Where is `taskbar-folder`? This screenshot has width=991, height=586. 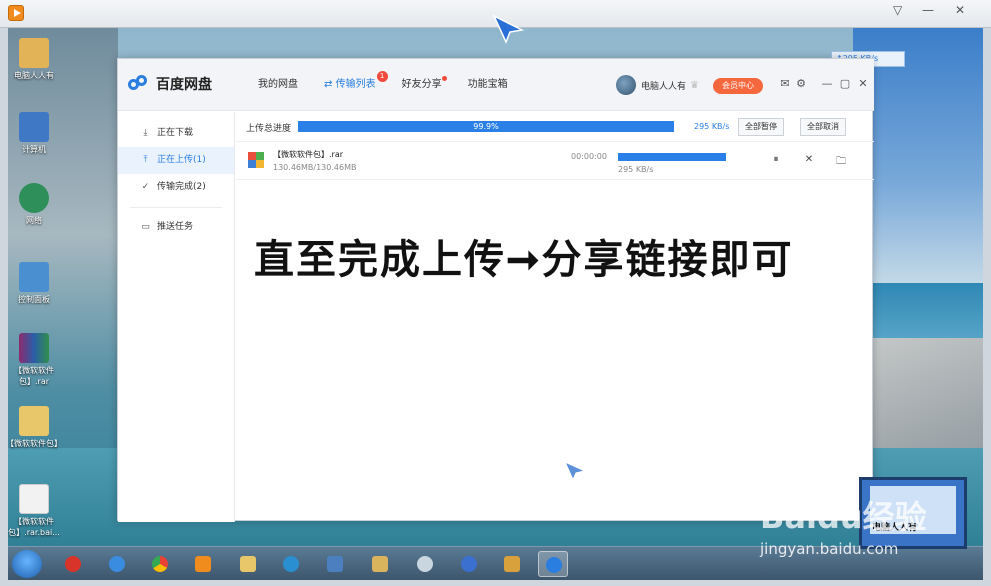
taskbar-folder is located at coordinates (248, 564).